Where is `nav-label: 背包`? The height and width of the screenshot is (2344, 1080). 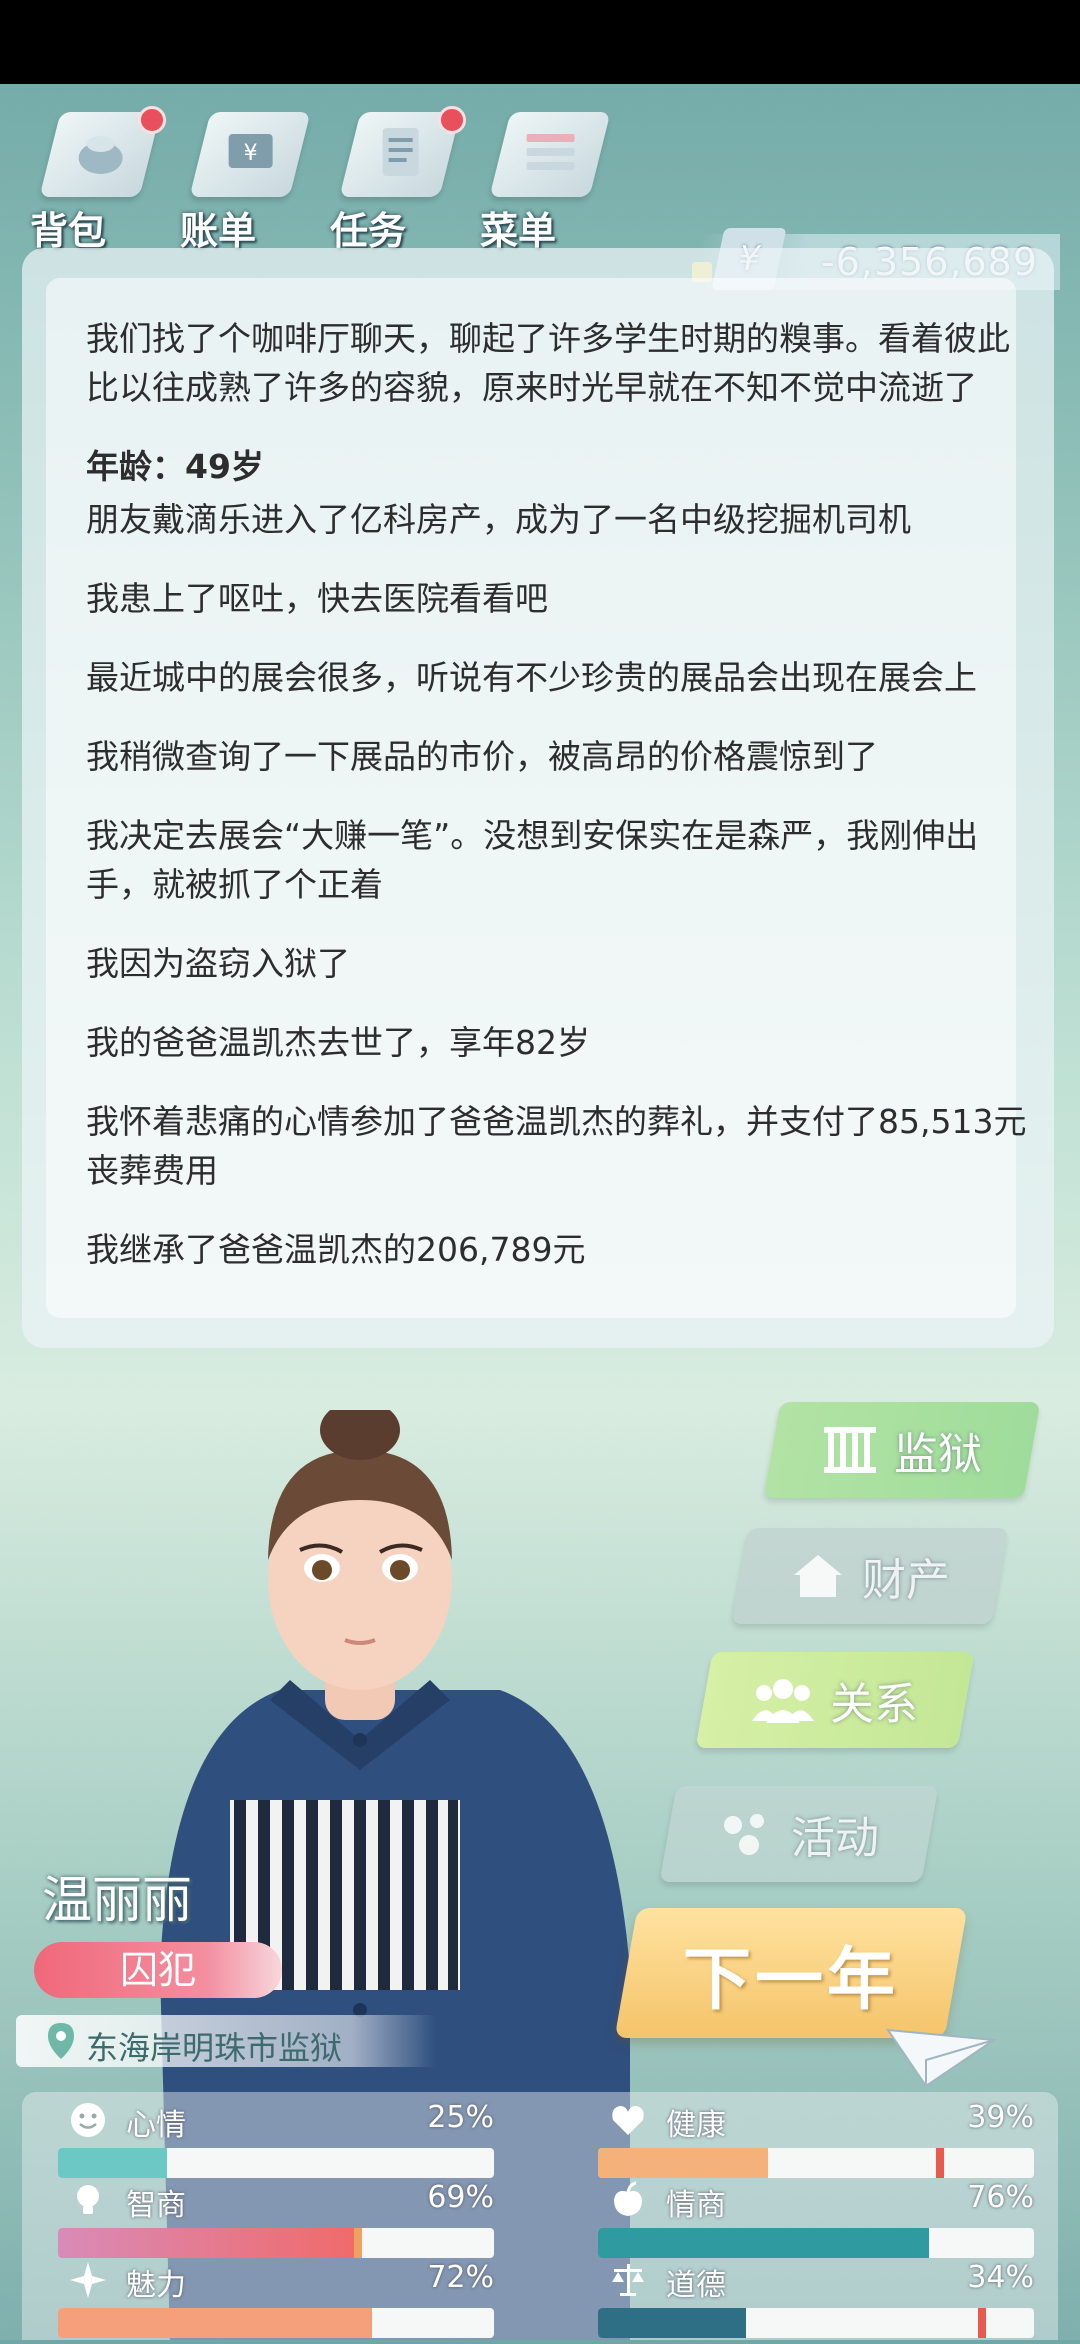
nav-label: 背包 is located at coordinates (68, 231).